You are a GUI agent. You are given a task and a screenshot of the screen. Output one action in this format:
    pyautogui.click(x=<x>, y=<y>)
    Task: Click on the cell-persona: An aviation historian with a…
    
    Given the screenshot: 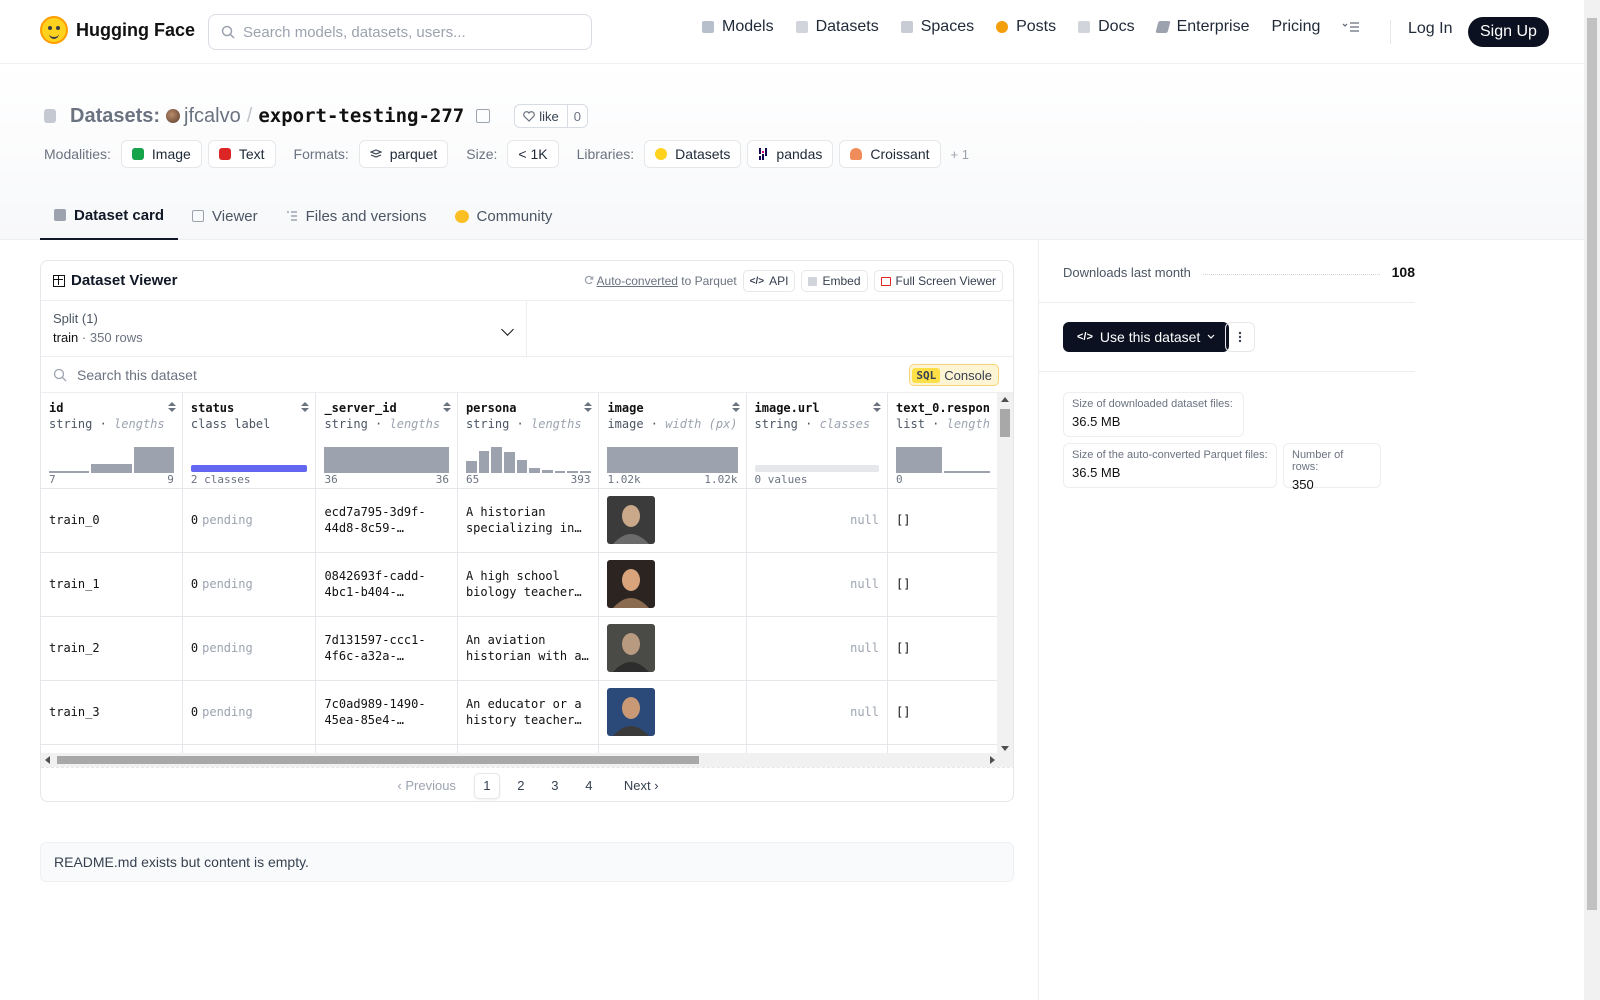 What is the action you would take?
    pyautogui.click(x=528, y=648)
    